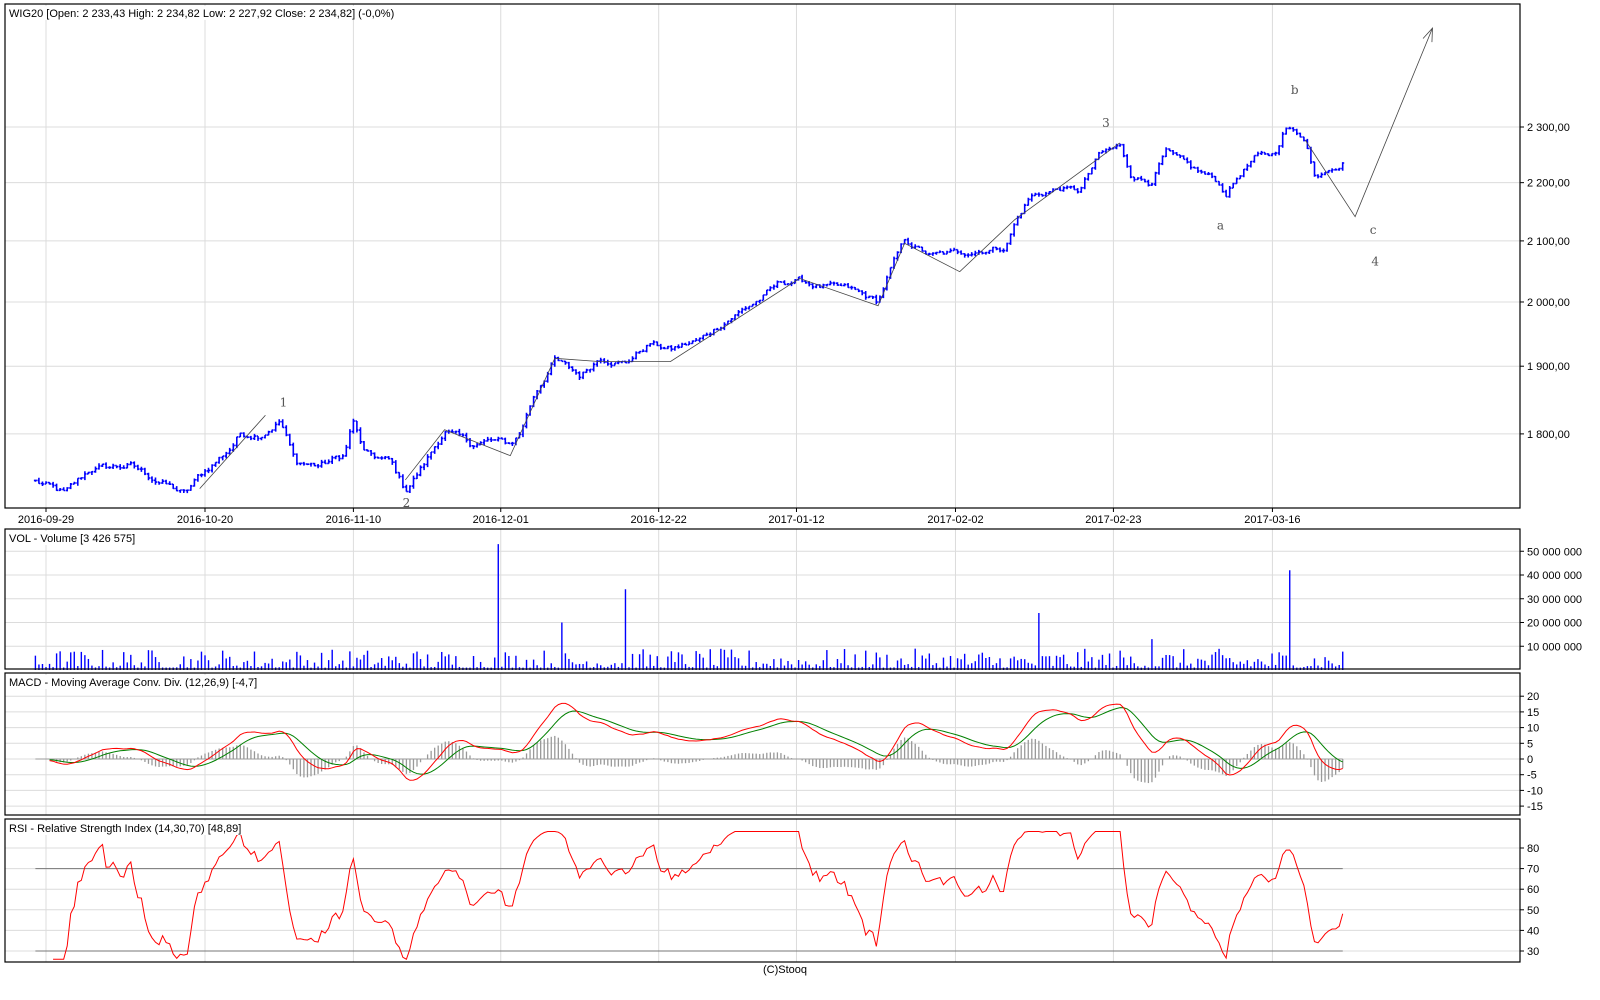 The height and width of the screenshot is (1000, 1600). What do you see at coordinates (1375, 261) in the screenshot?
I see `wave-label: 4` at bounding box center [1375, 261].